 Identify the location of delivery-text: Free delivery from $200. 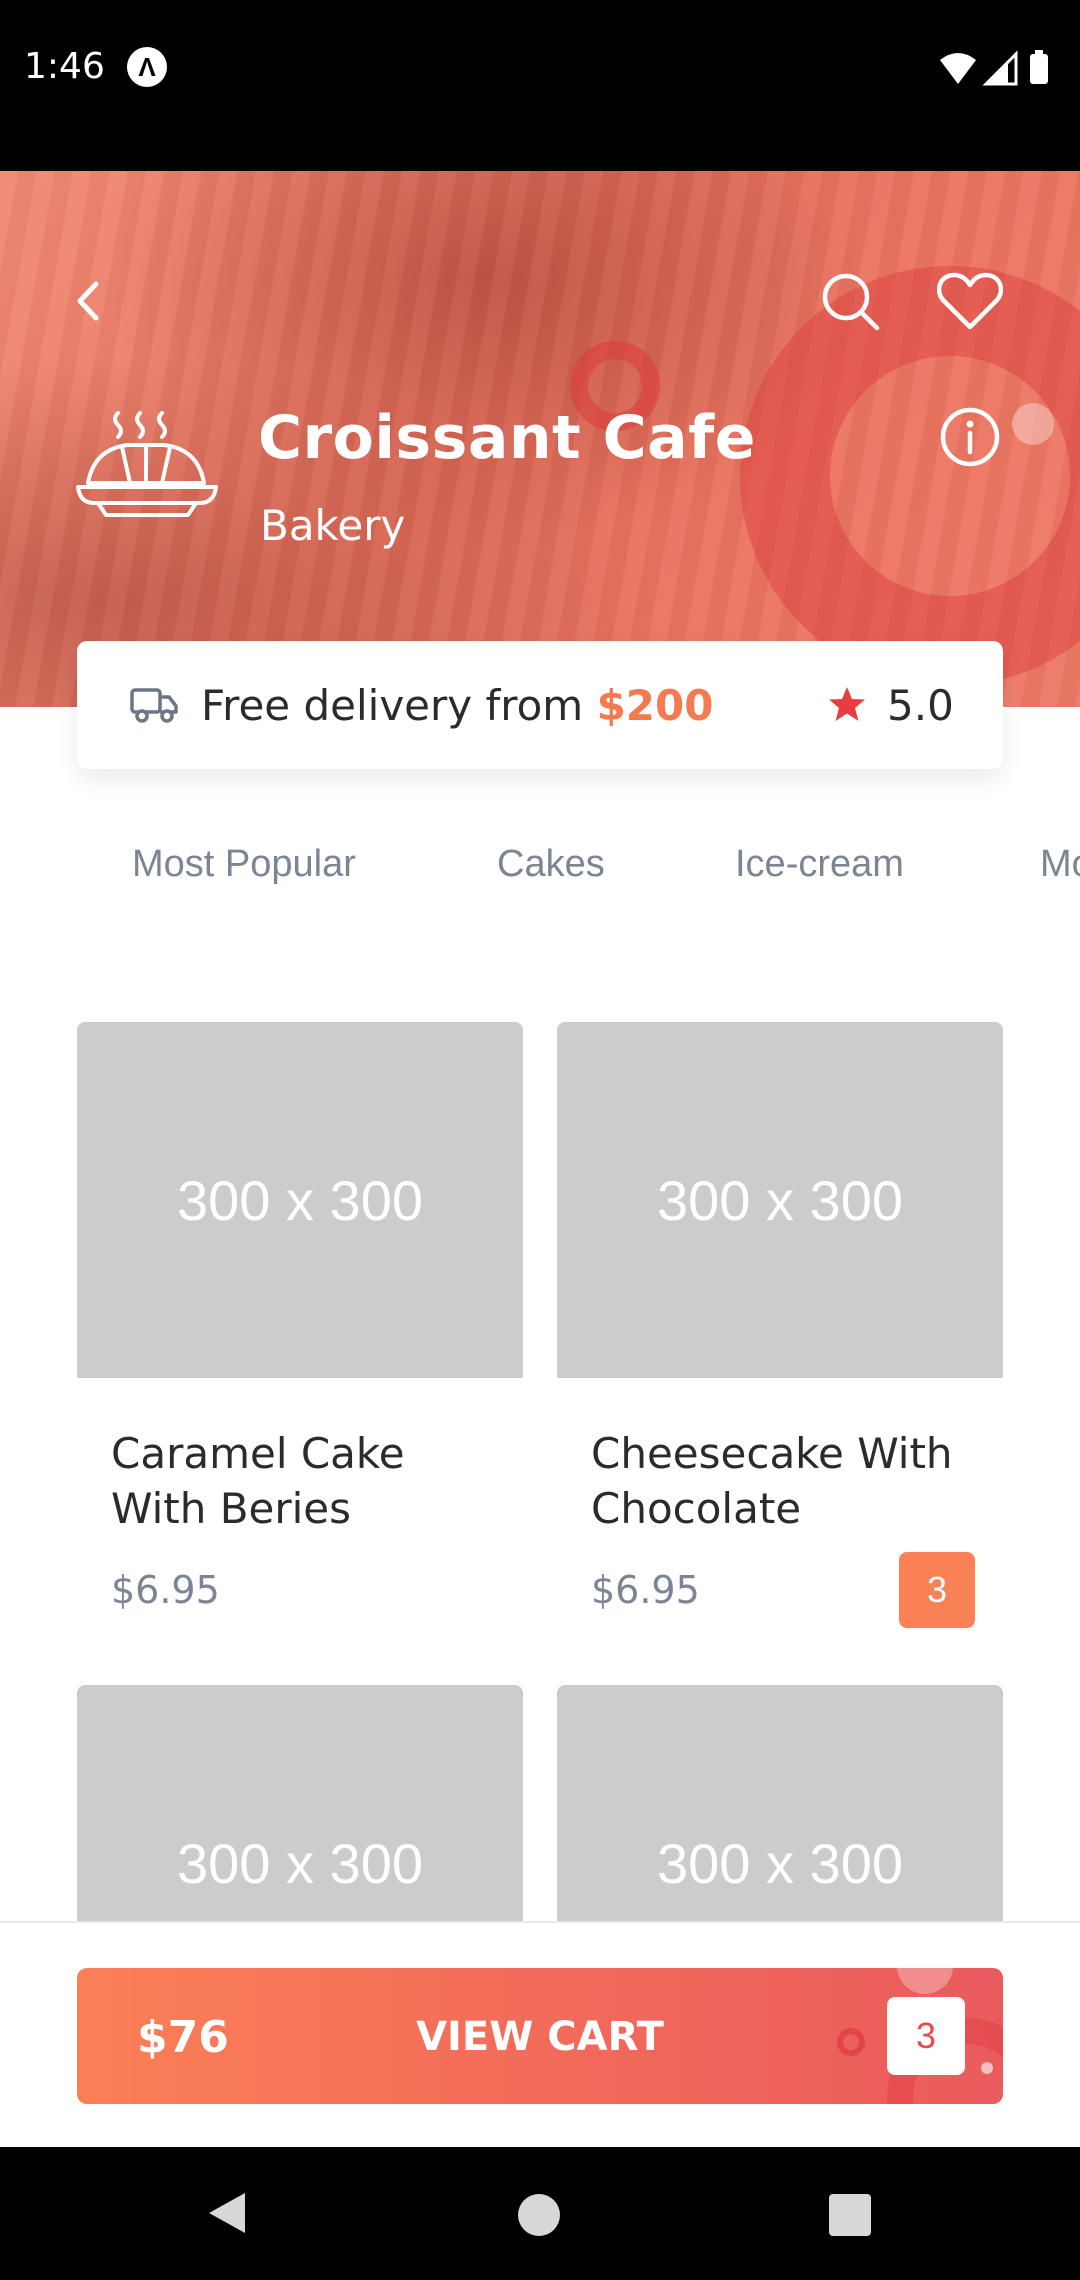
(457, 705).